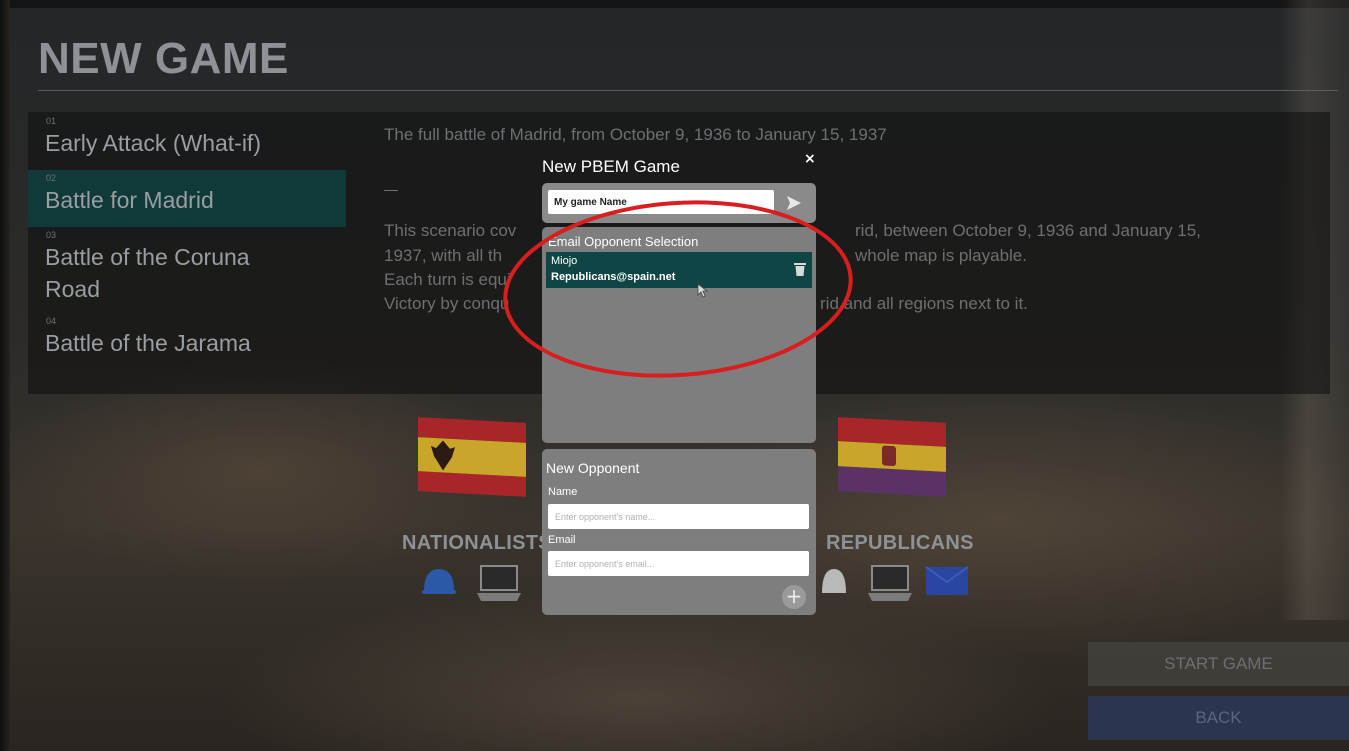 The height and width of the screenshot is (751, 1349). I want to click on mouse-cursor-icon, so click(703, 290).